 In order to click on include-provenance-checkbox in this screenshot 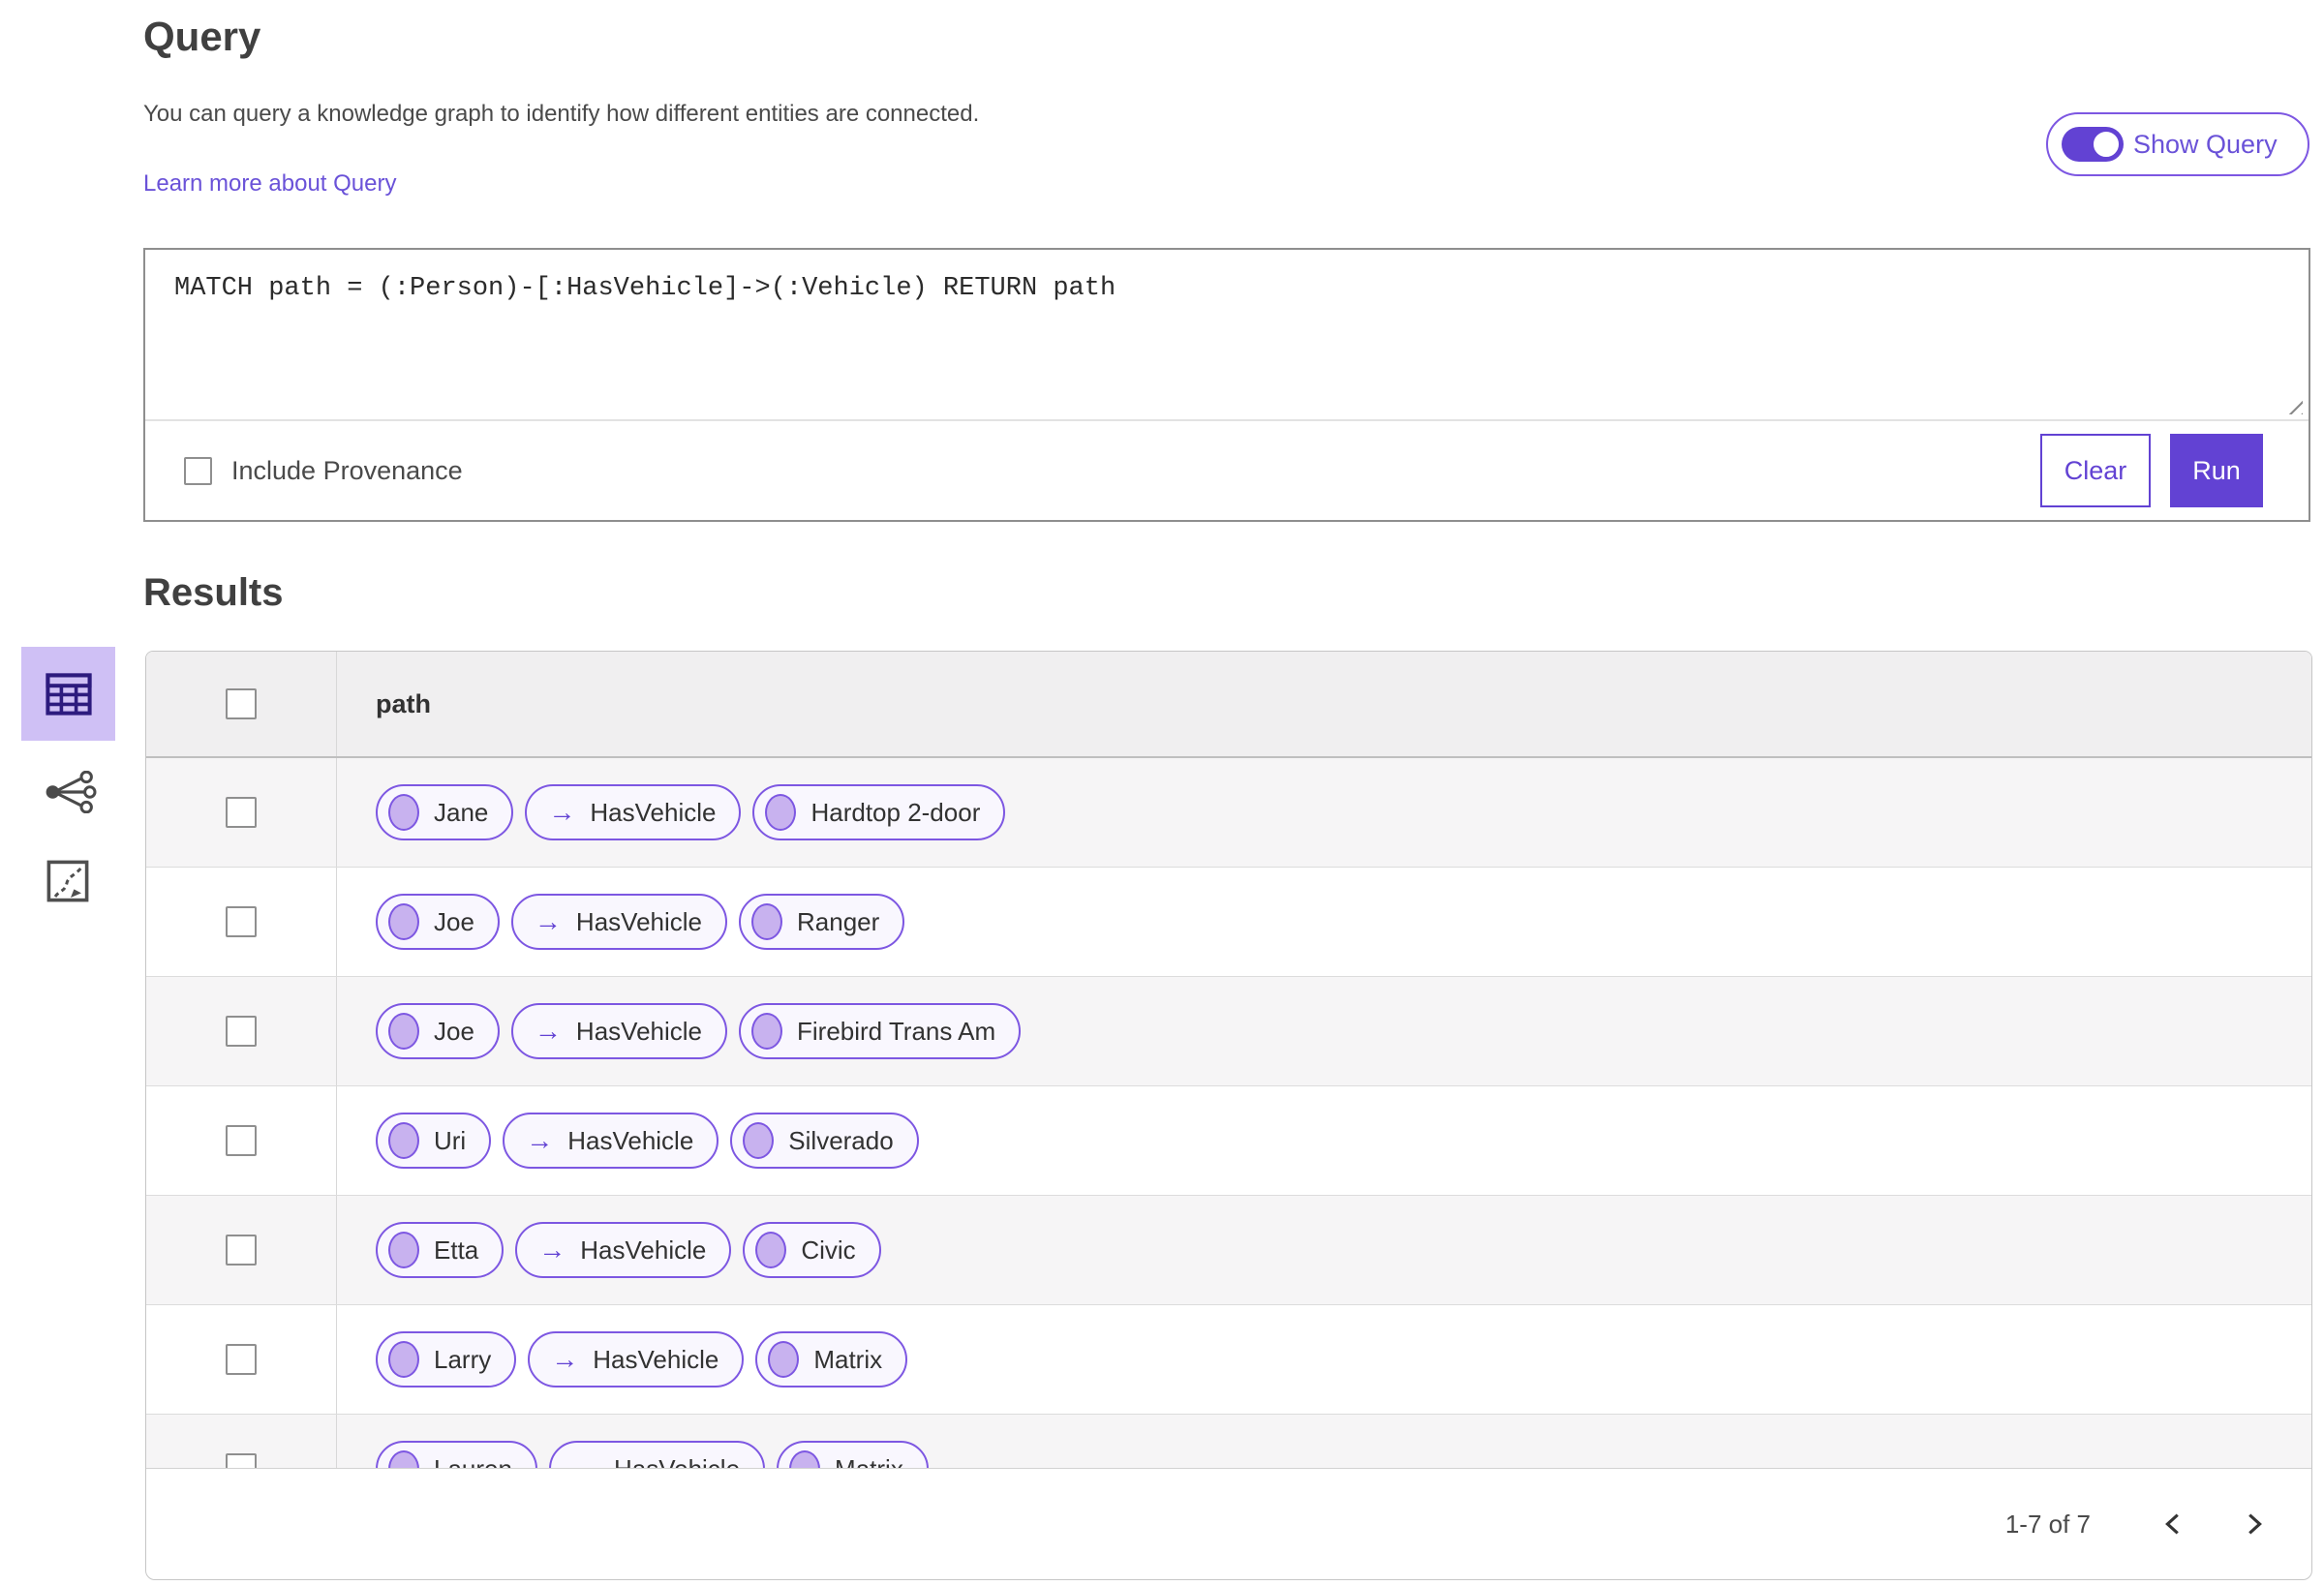, I will do `click(198, 470)`.